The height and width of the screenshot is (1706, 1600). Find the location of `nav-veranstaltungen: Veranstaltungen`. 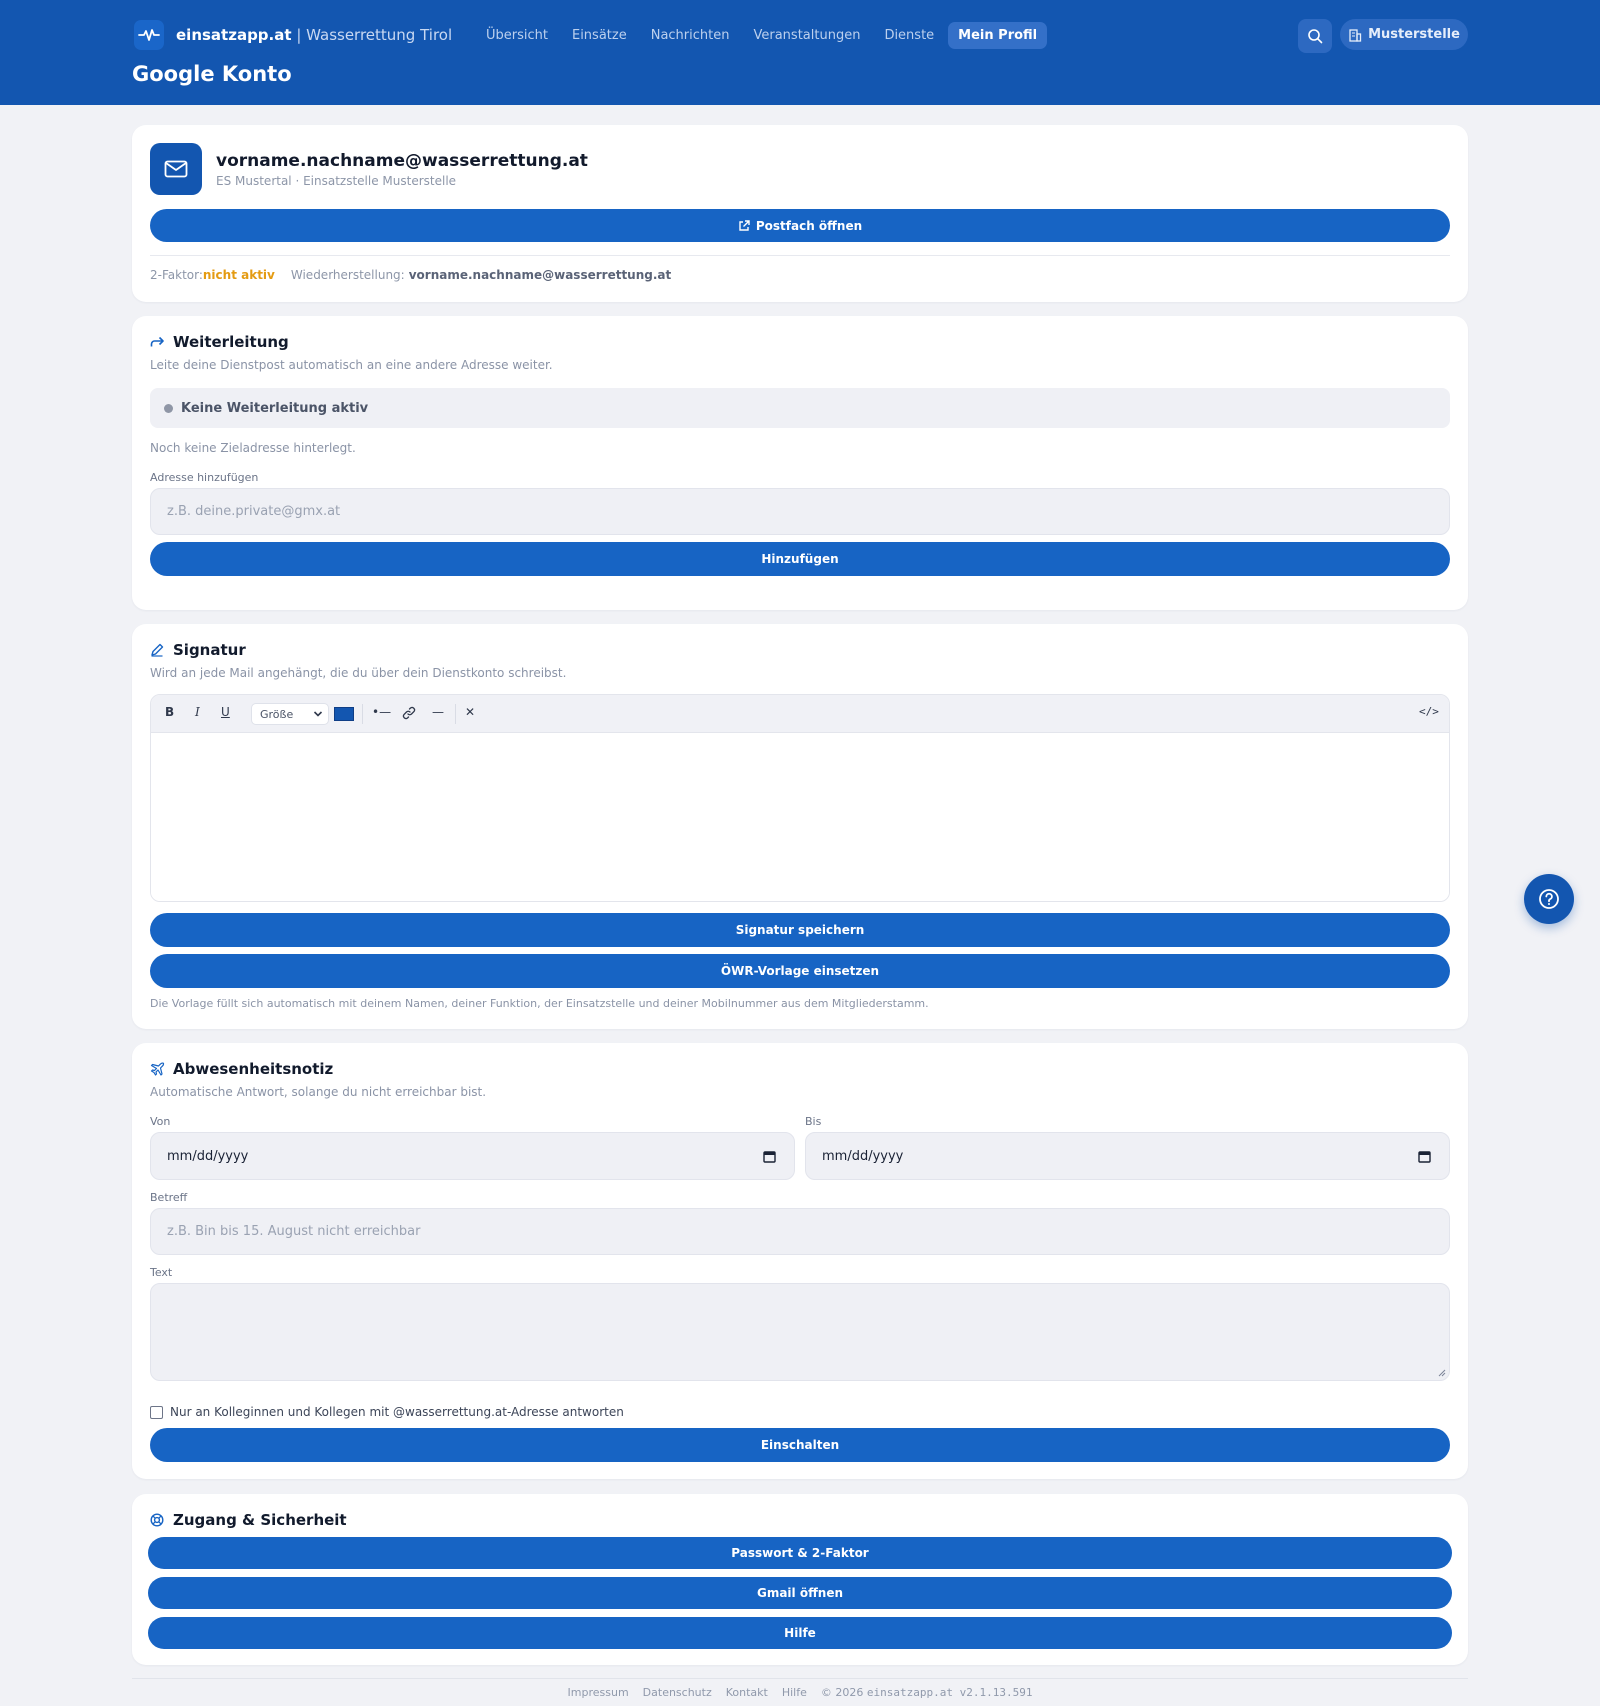

nav-veranstaltungen: Veranstaltungen is located at coordinates (806, 35).